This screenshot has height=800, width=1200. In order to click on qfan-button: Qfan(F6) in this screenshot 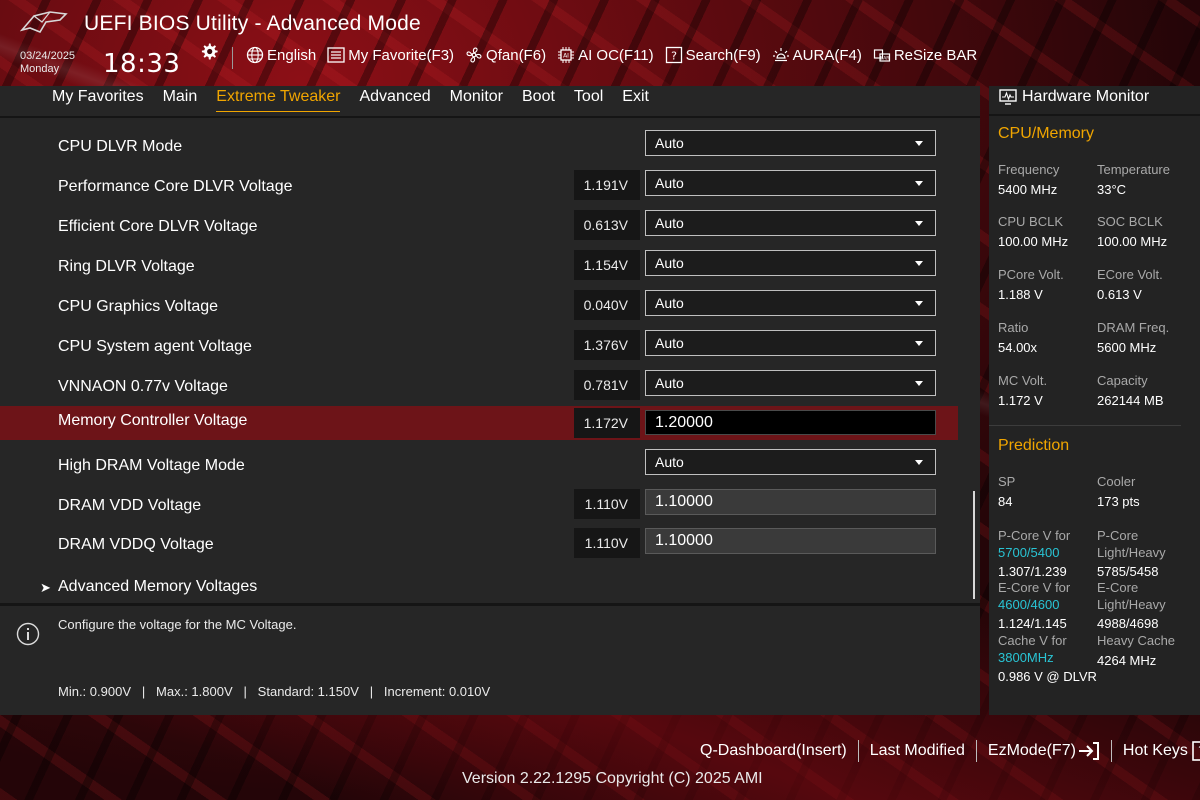, I will do `click(505, 55)`.